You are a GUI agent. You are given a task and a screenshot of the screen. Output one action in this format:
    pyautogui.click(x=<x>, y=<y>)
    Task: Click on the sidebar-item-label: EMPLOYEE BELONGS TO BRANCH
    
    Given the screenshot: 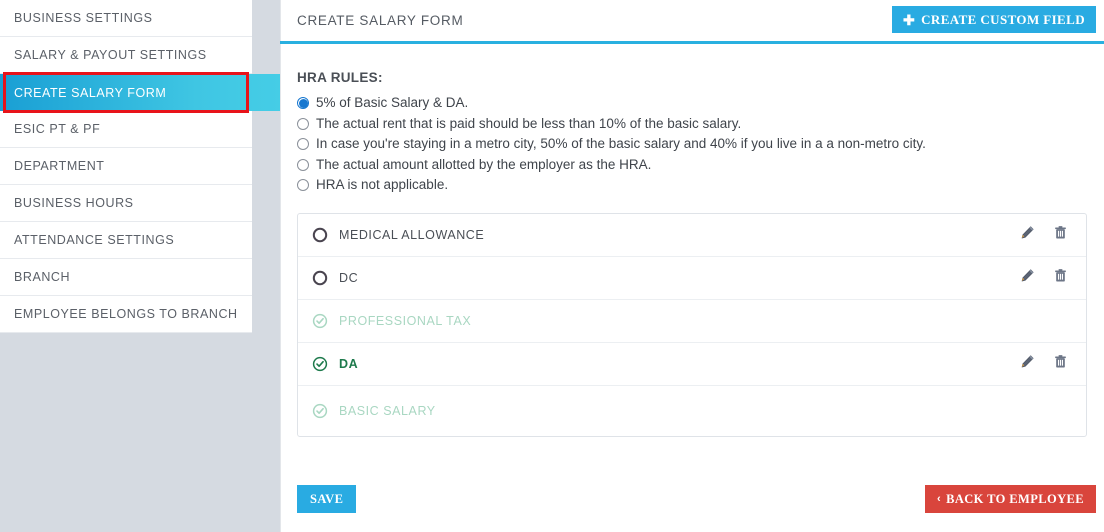 What is the action you would take?
    pyautogui.click(x=126, y=314)
    